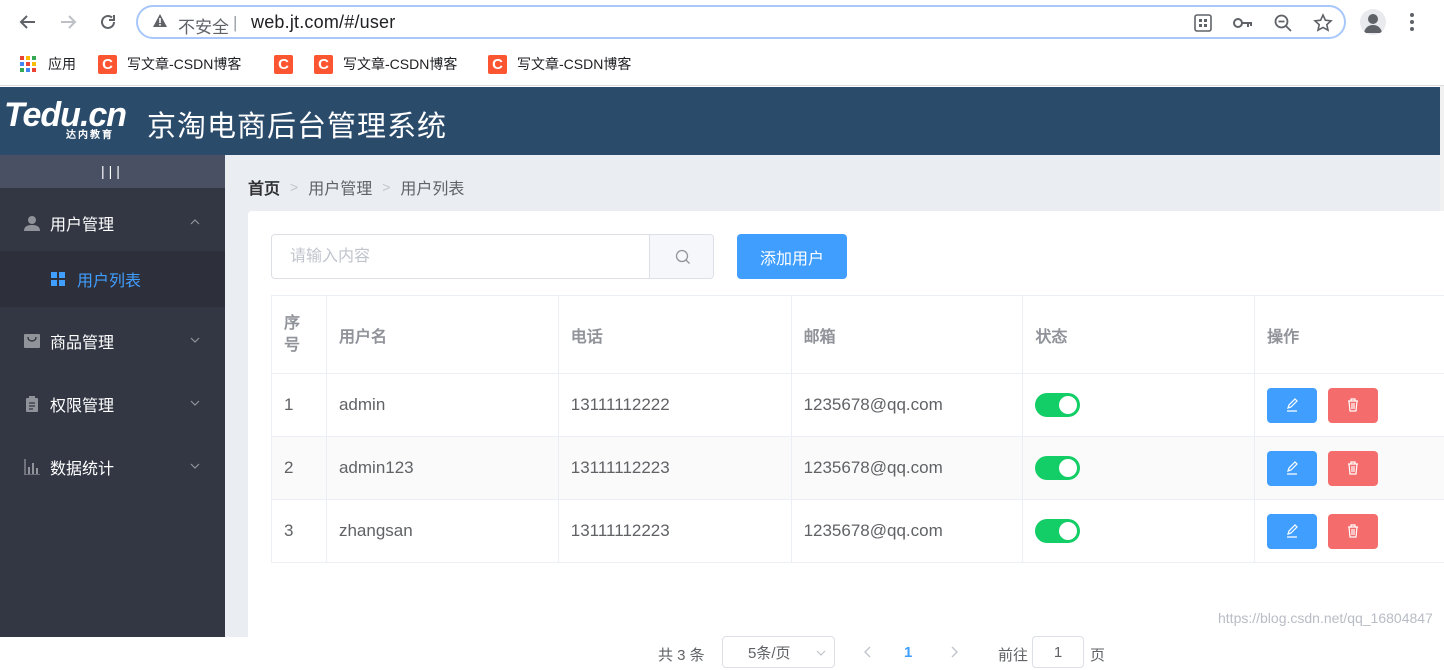 The image size is (1444, 670). Describe the element at coordinates (443, 334) in the screenshot. I see `column-header-username: 用户名` at that location.